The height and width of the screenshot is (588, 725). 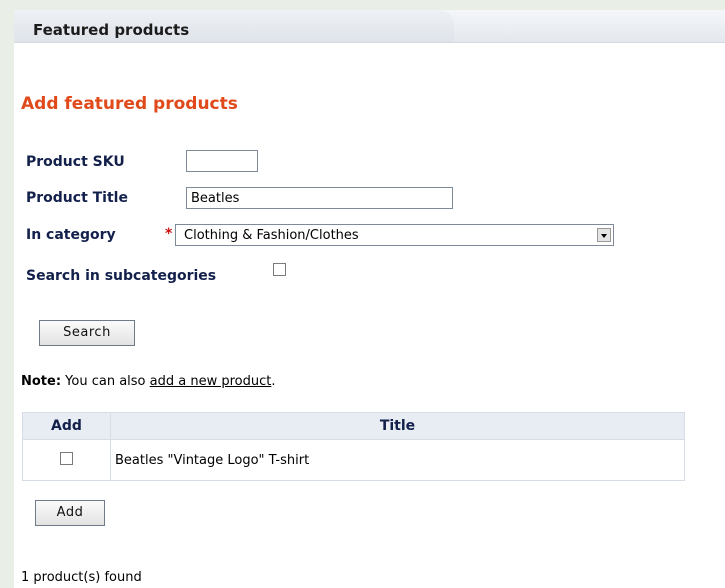 I want to click on sku-input, so click(x=222, y=161).